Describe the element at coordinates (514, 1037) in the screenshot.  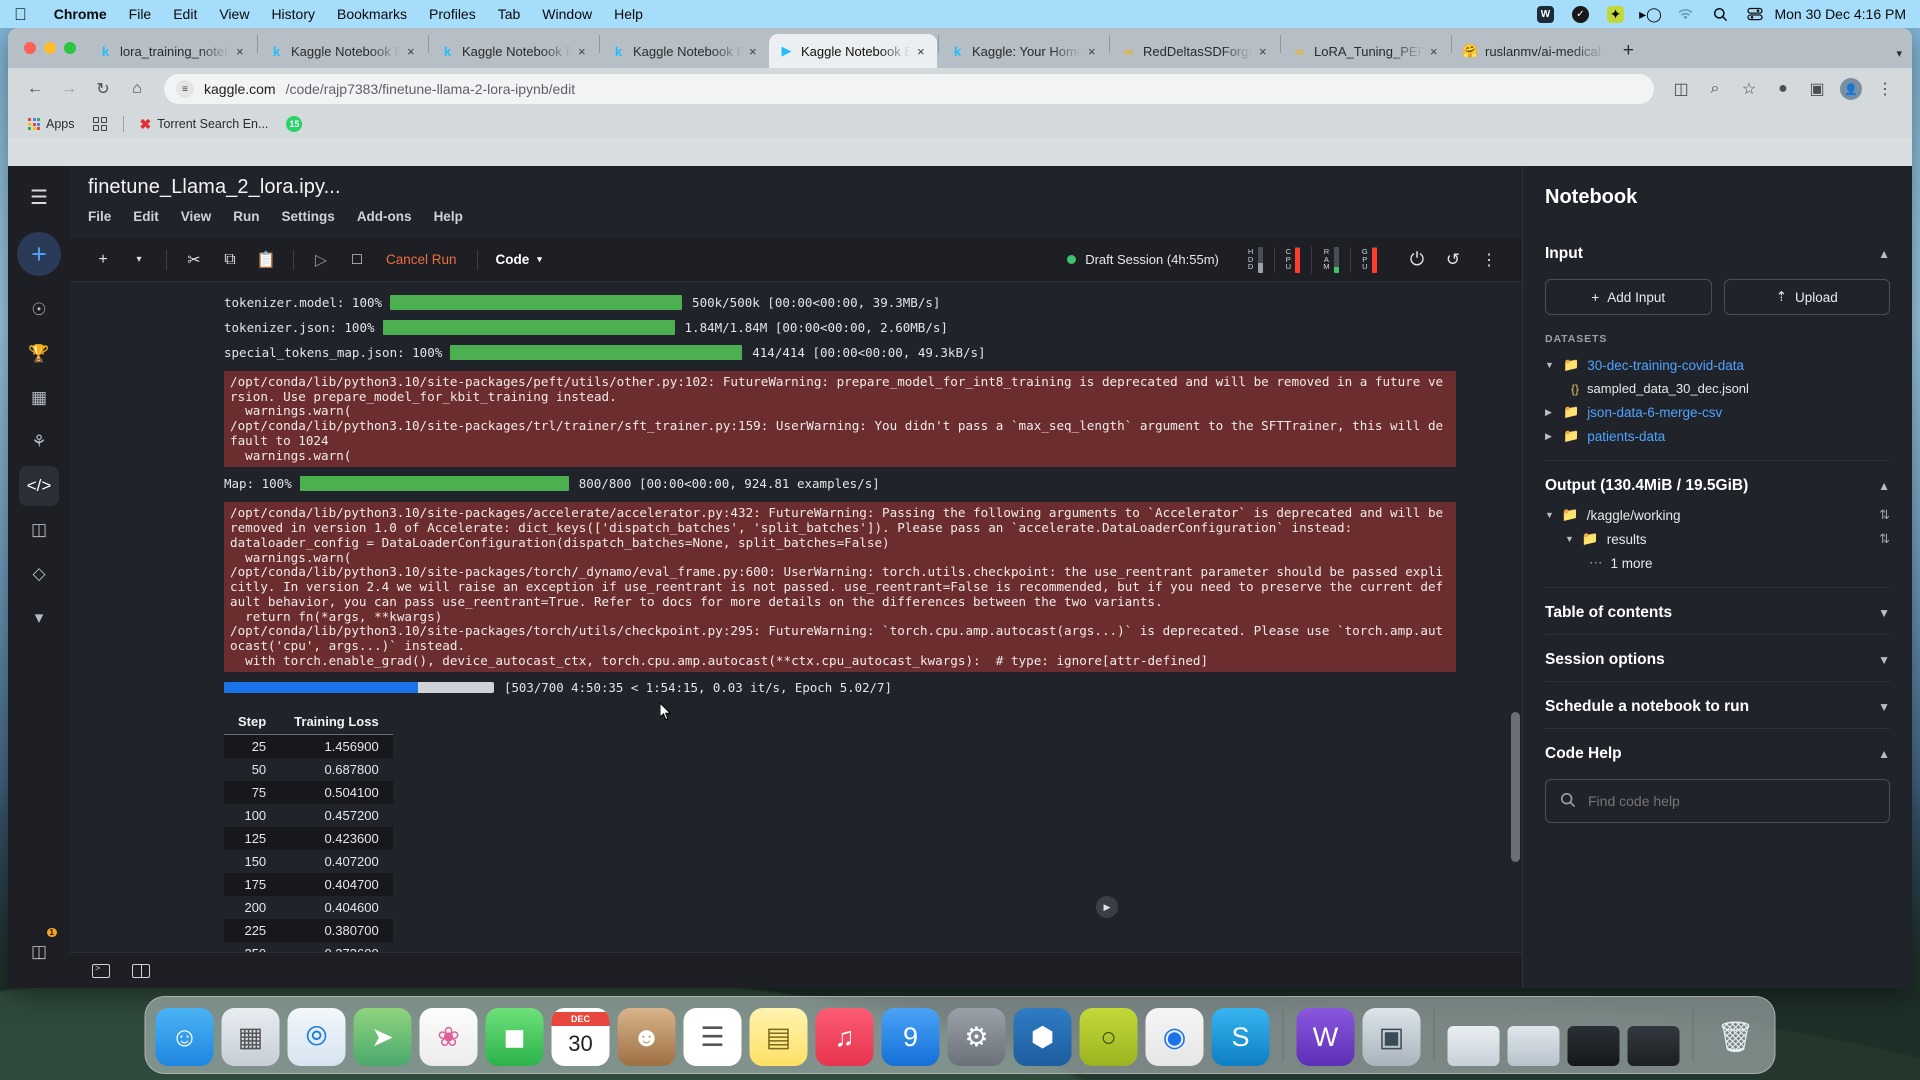
I see `dock-app-facetime: ◼` at that location.